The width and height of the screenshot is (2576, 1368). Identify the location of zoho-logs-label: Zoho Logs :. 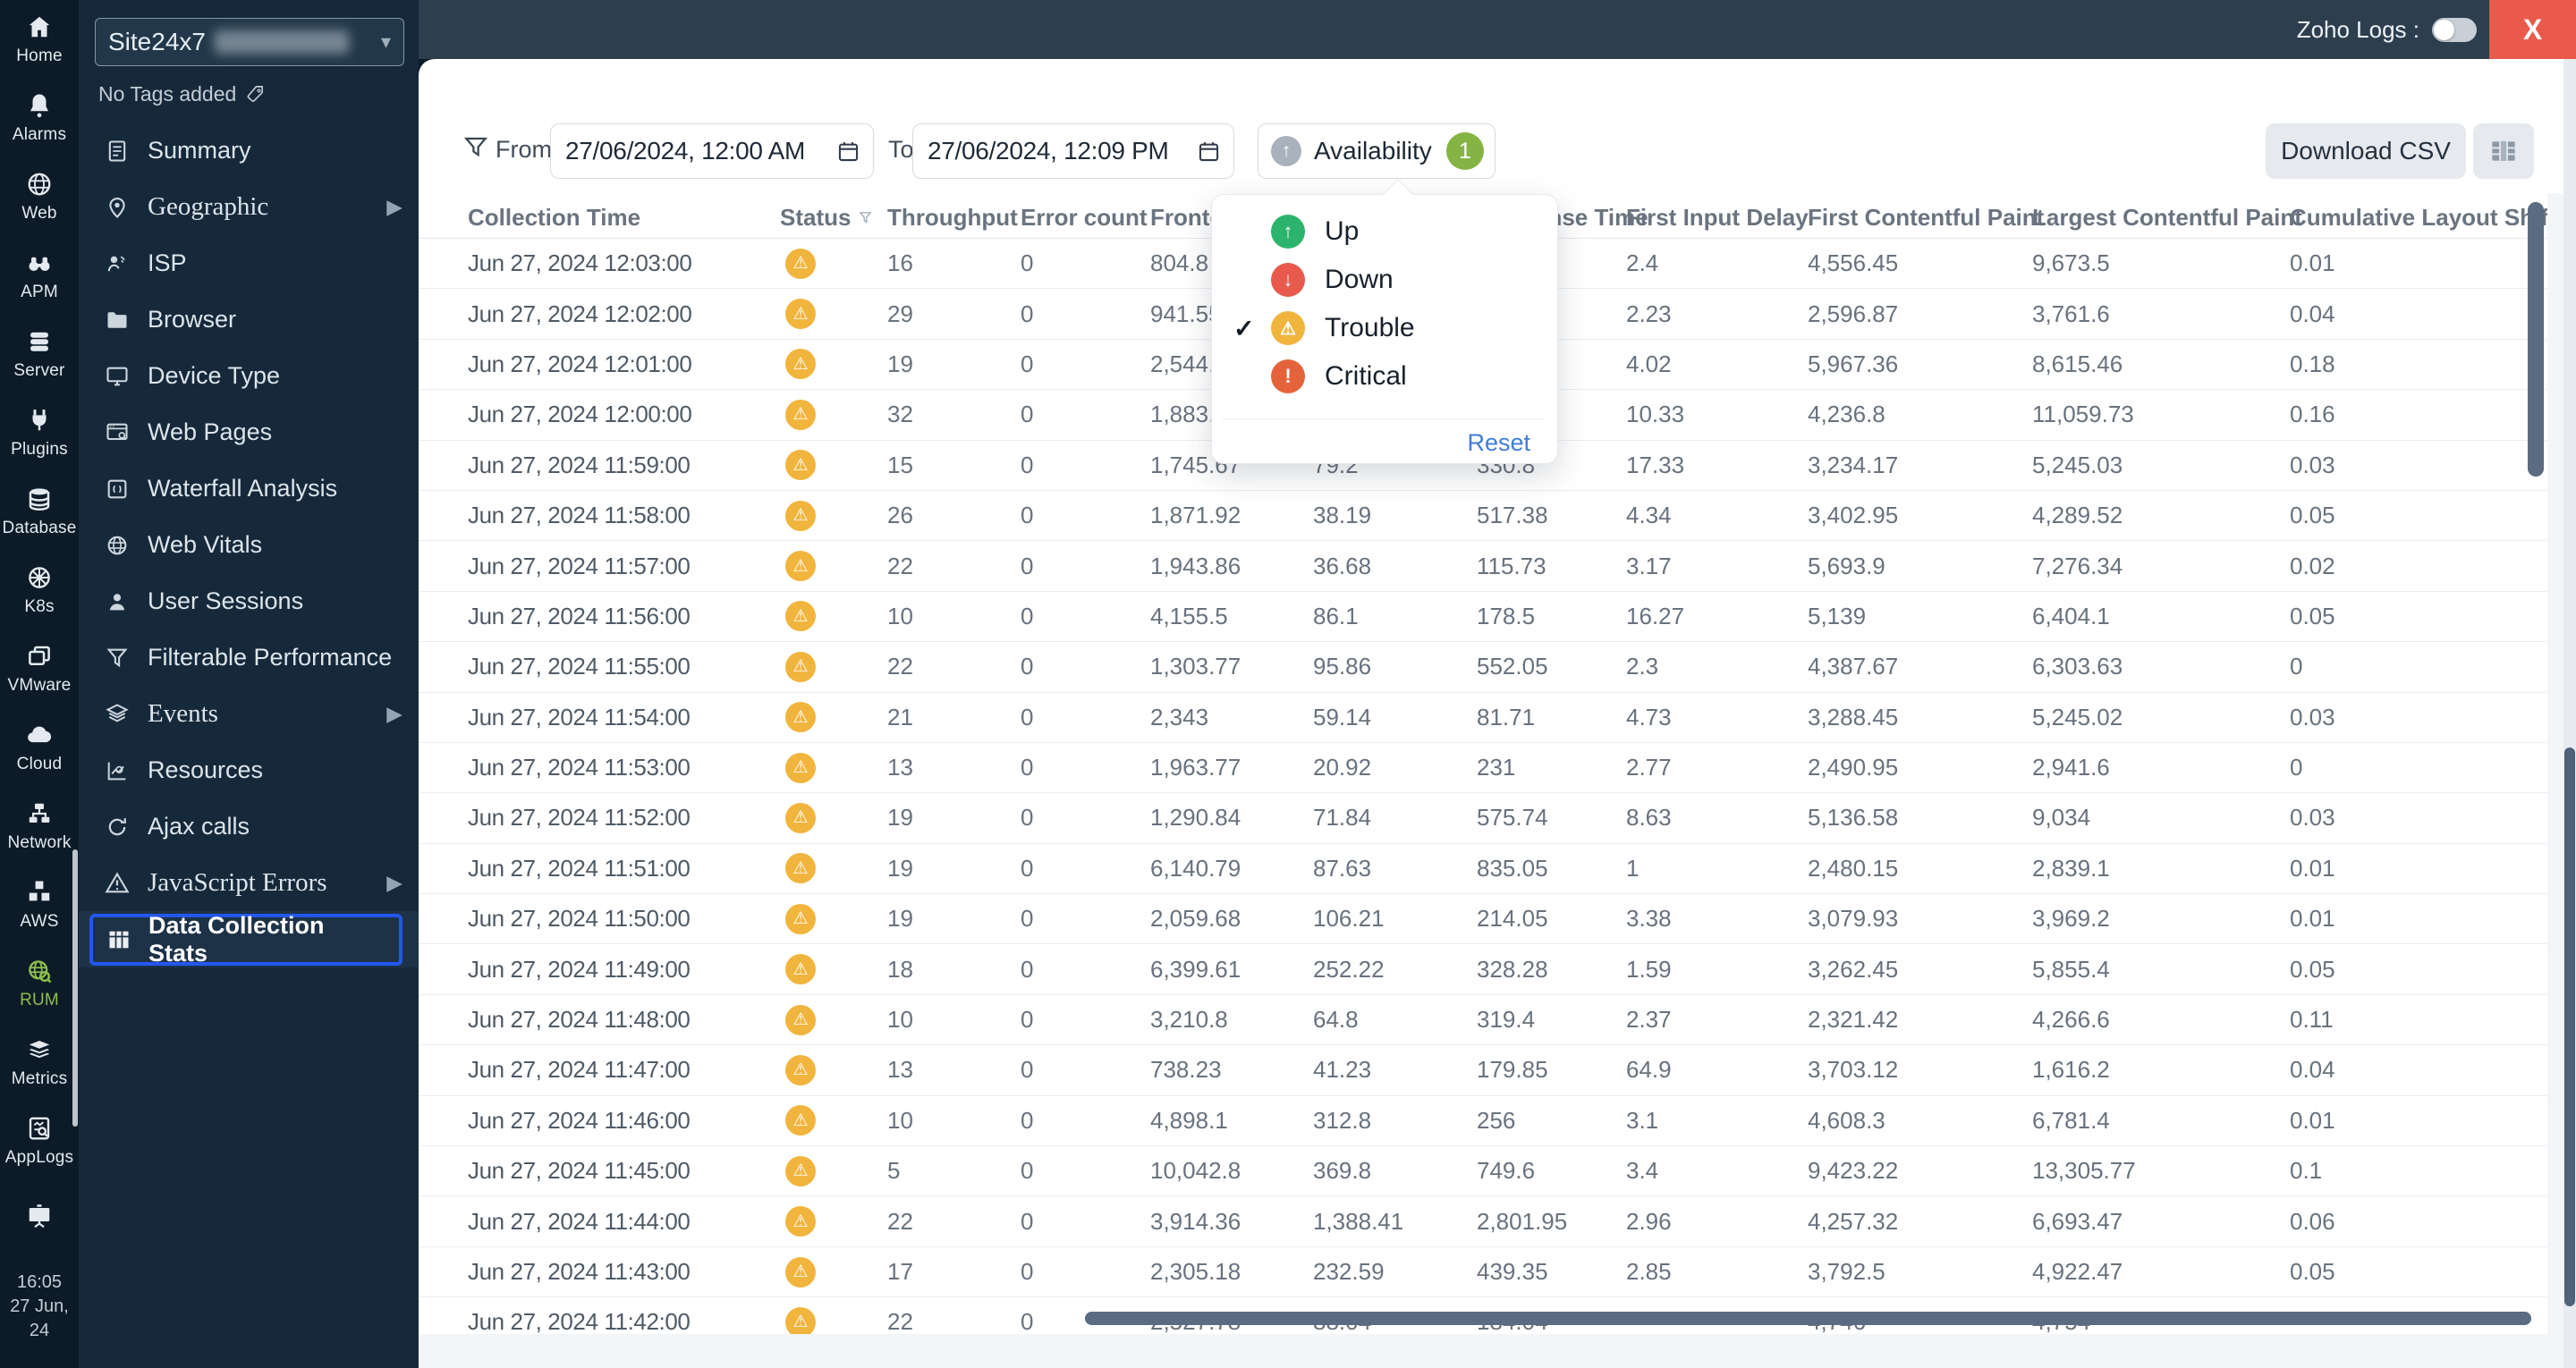
(2357, 29).